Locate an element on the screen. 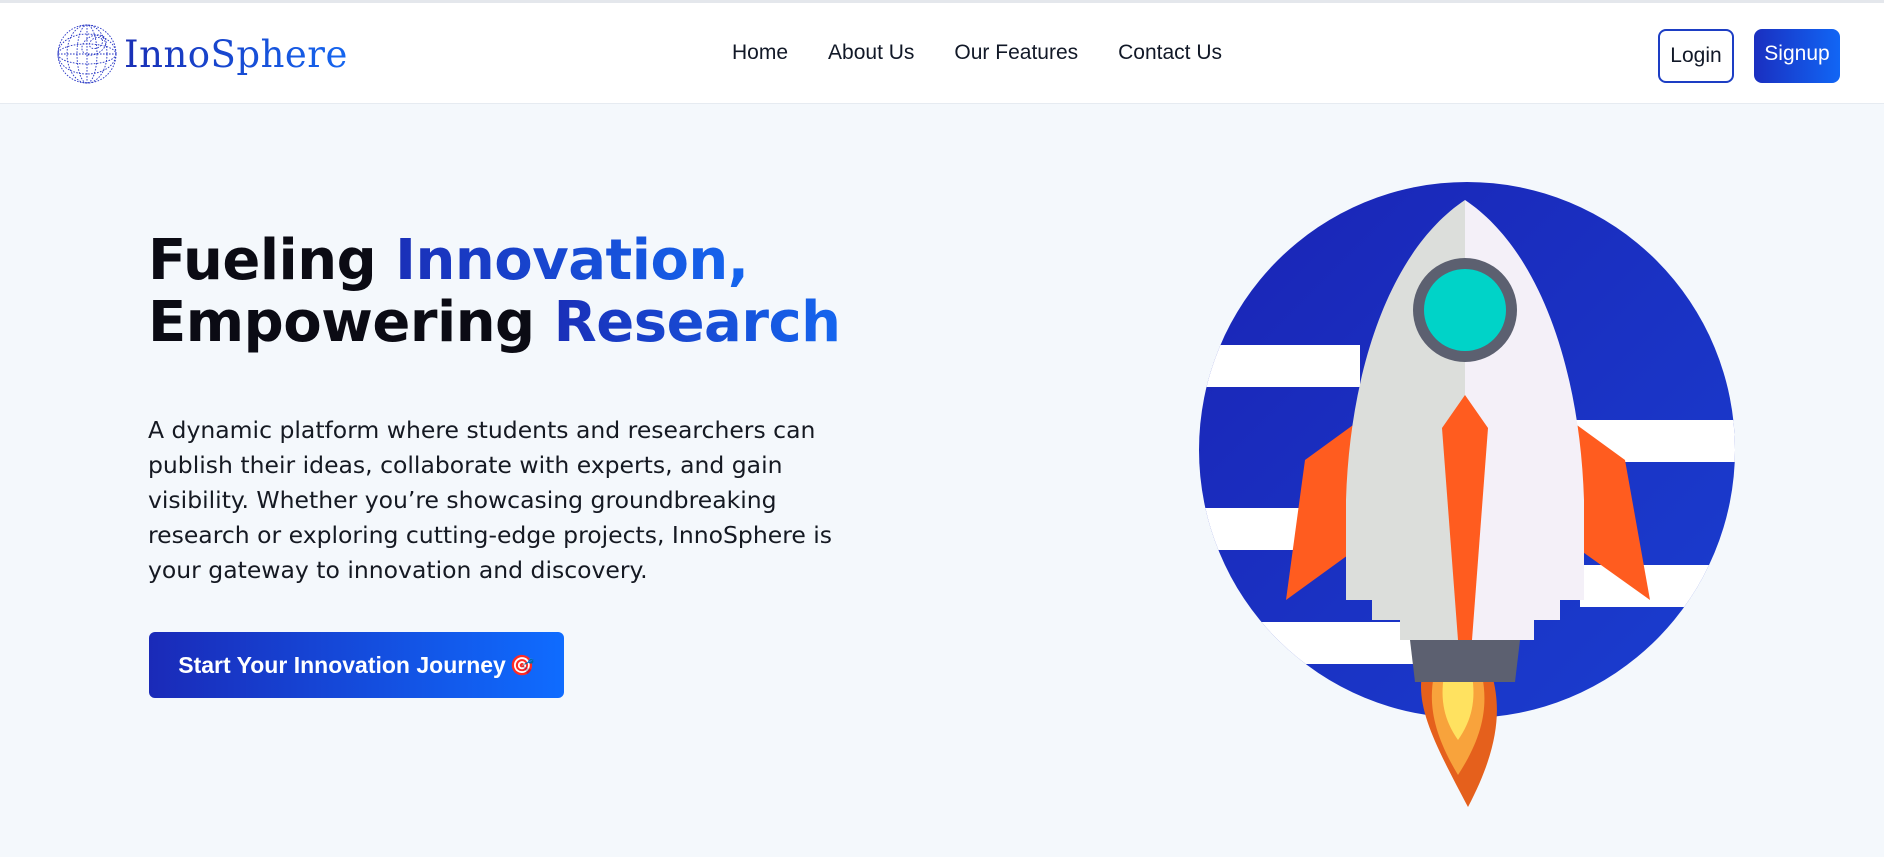 The width and height of the screenshot is (1884, 857). cta-label: Start Your Innovation Journey is located at coordinates (342, 664).